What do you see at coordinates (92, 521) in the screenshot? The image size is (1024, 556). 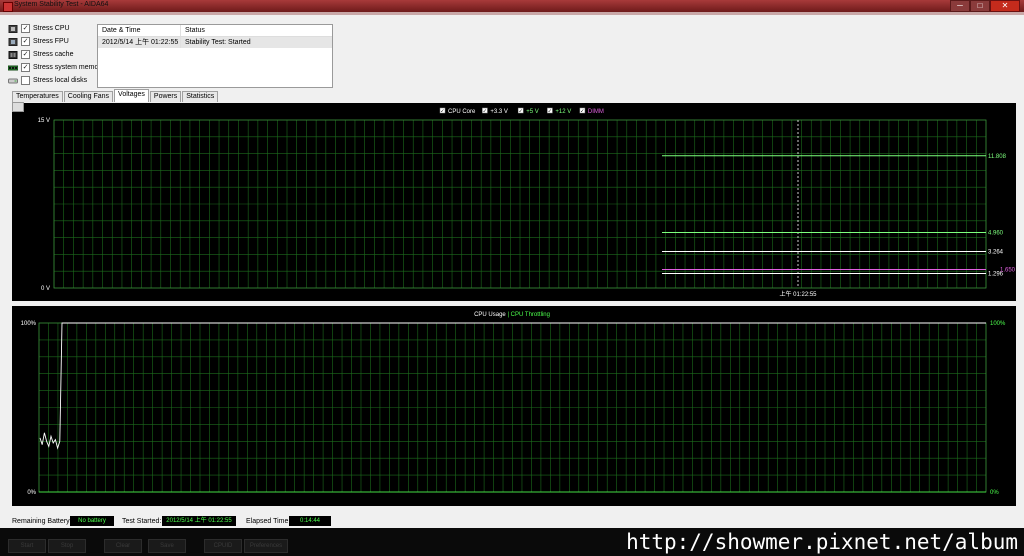 I see `battery-value: No battery` at bounding box center [92, 521].